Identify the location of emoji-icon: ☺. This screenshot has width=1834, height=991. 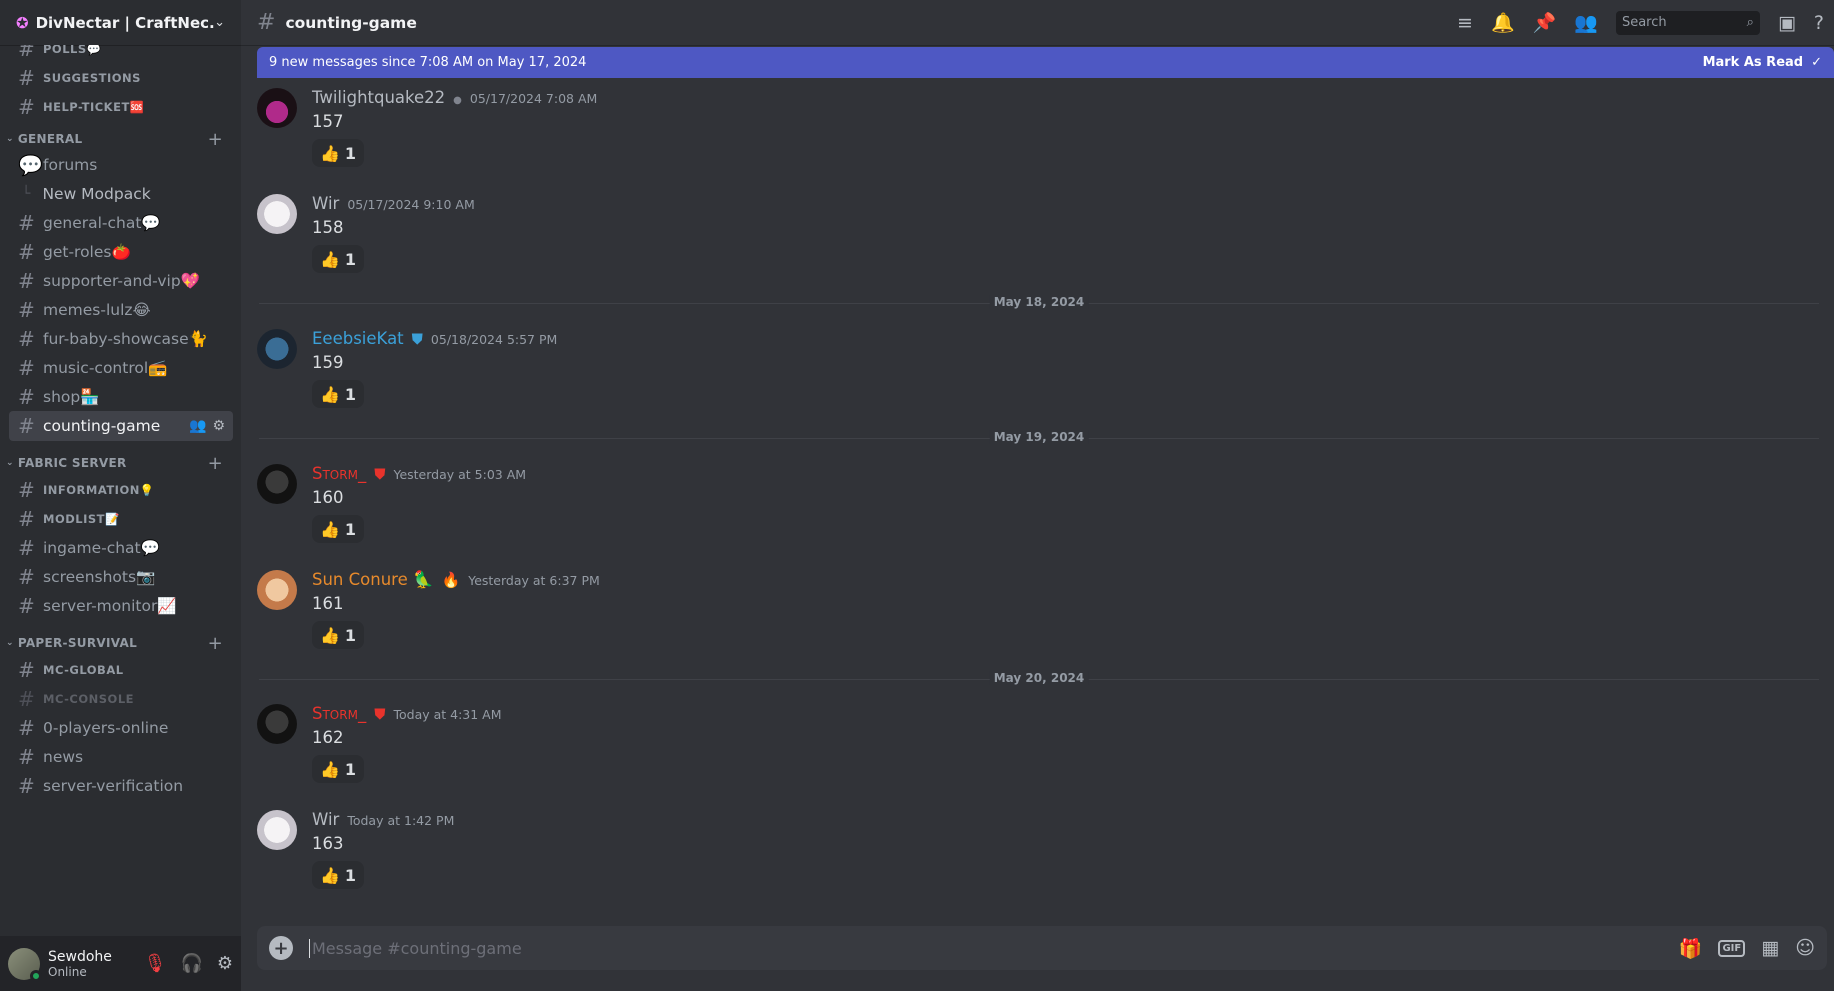
(1805, 948).